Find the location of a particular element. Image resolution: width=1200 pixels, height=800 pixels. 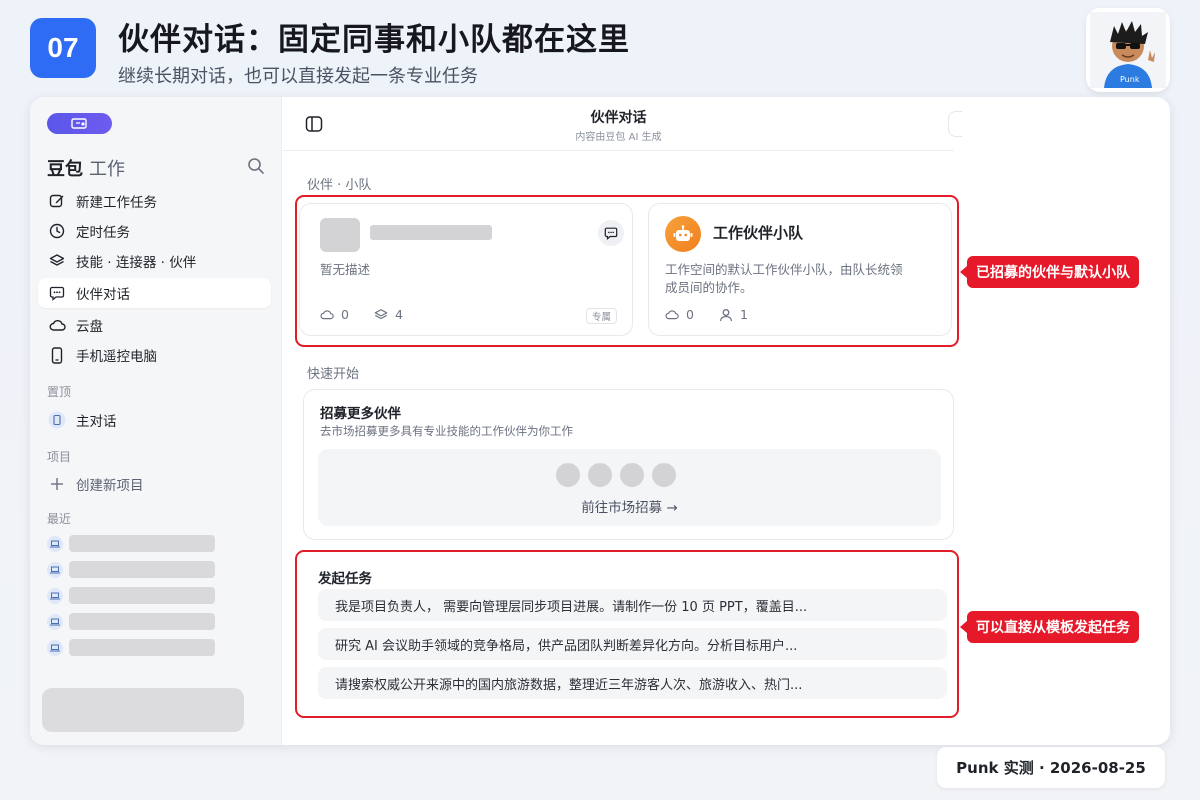

monitor-user-icon is located at coordinates (78, 123).